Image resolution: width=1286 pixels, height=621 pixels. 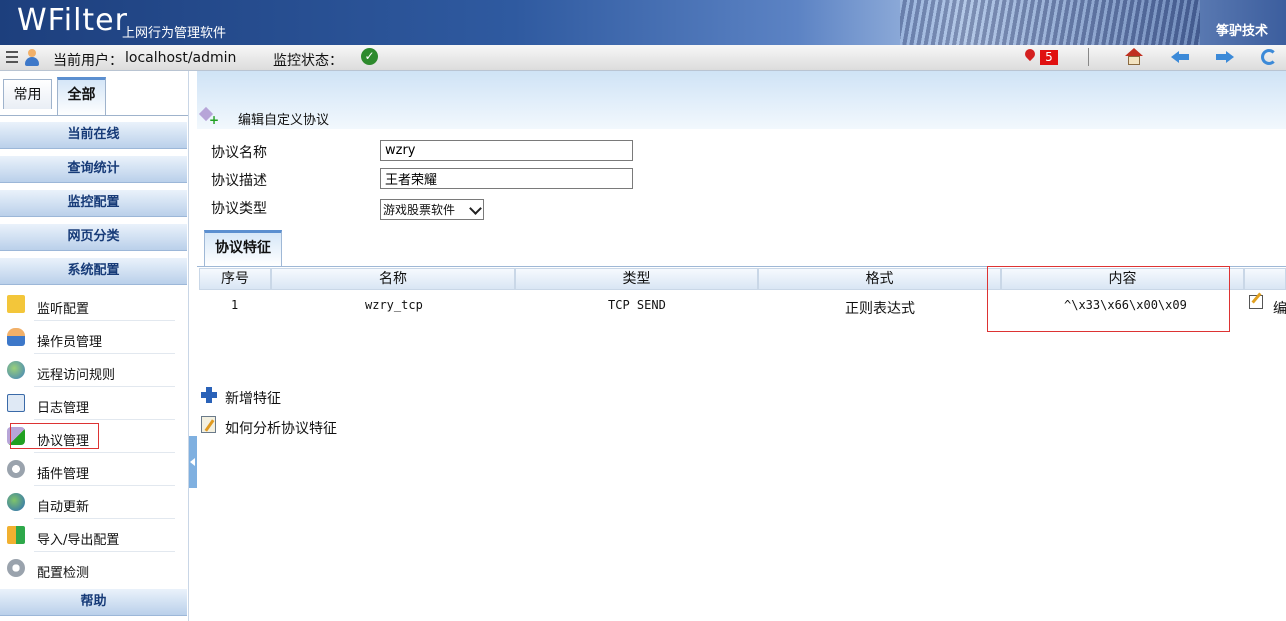 What do you see at coordinates (1108, 299) in the screenshot?
I see `highlight-content-cell` at bounding box center [1108, 299].